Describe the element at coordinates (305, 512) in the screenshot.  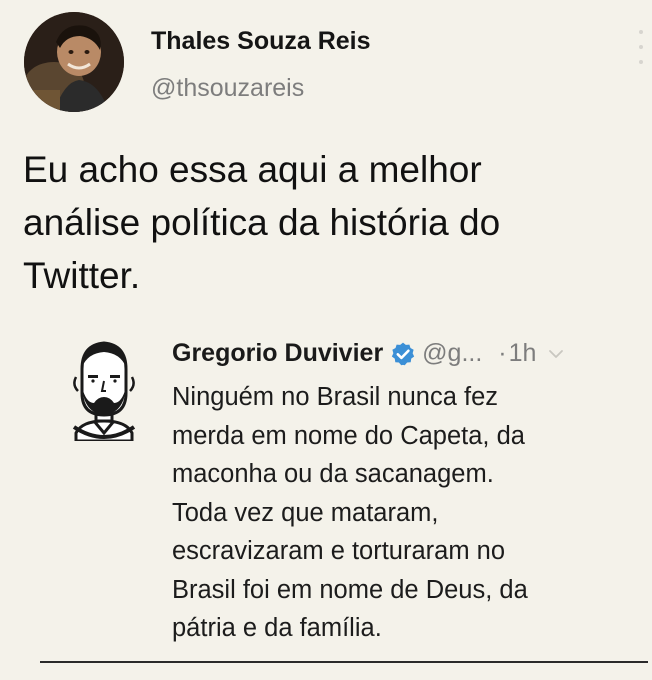
I see `quoted-text-line: Toda vez que mataram,` at that location.